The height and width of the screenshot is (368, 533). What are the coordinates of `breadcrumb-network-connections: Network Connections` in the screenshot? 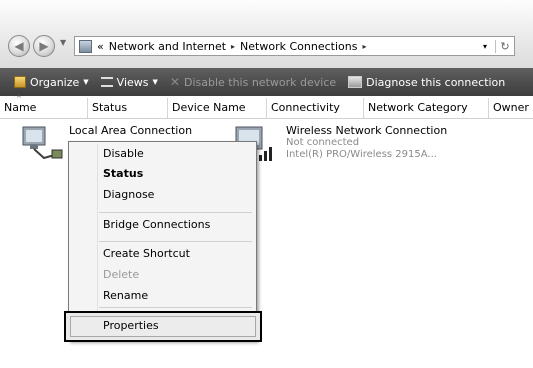 It's located at (298, 46).